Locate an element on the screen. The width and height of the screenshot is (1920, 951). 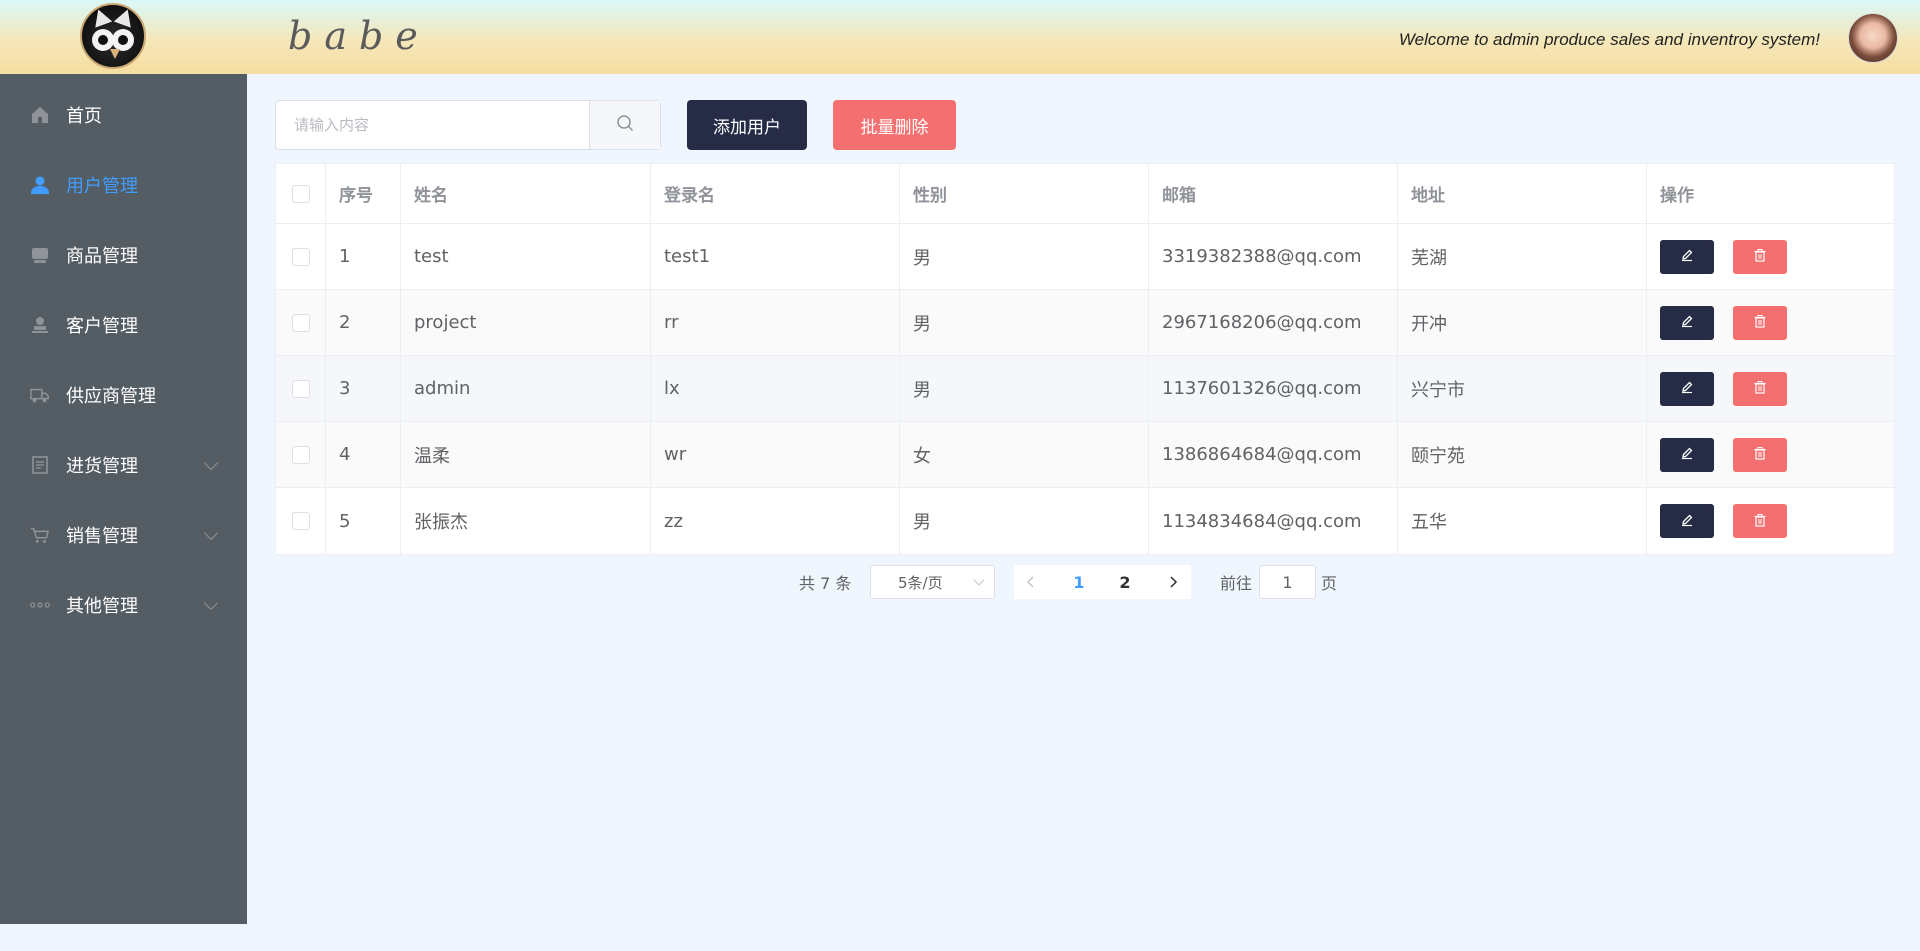
sidebar-item-label: 供应商管理 is located at coordinates (111, 396).